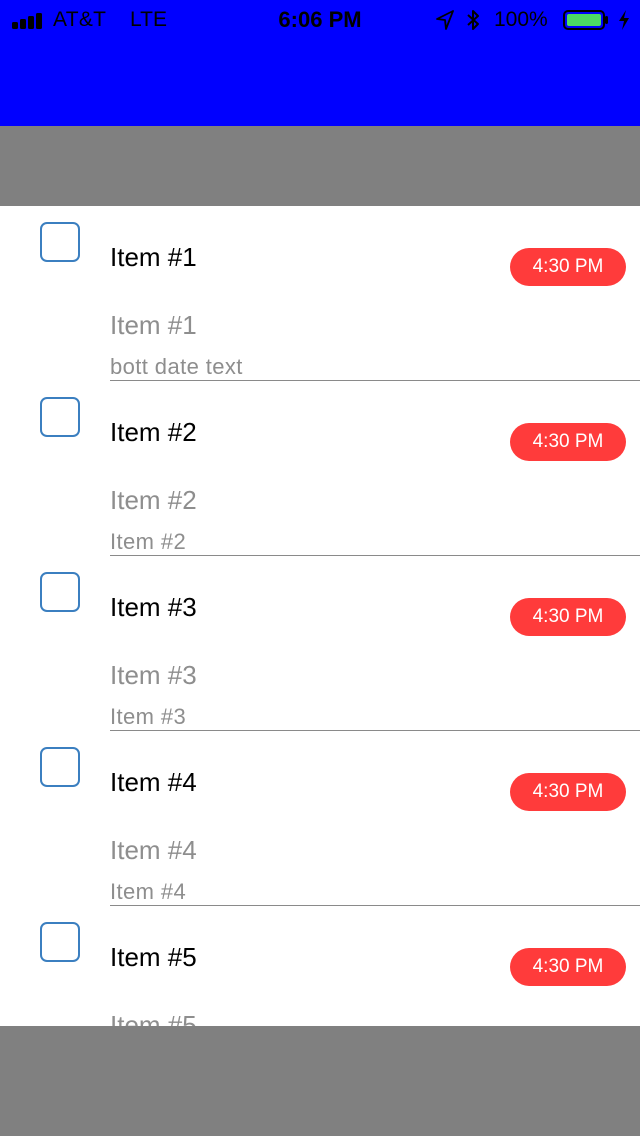 The image size is (640, 1136). I want to click on item-detail: bott date text, so click(176, 366).